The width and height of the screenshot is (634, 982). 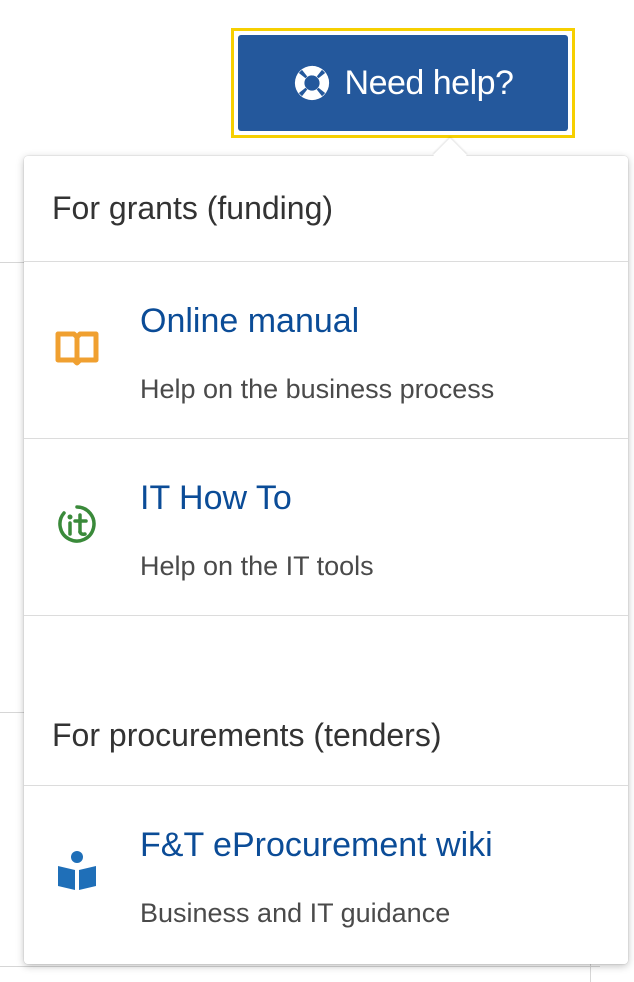 What do you see at coordinates (249, 321) in the screenshot?
I see `online-manual-link: Online manual` at bounding box center [249, 321].